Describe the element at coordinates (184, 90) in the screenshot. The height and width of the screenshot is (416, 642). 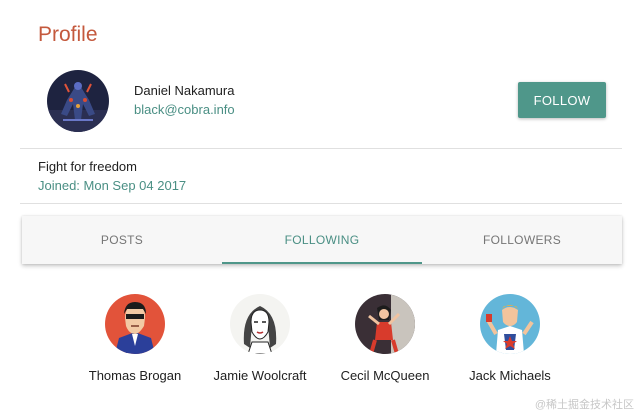
I see `user-name: Daniel Nakamura` at that location.